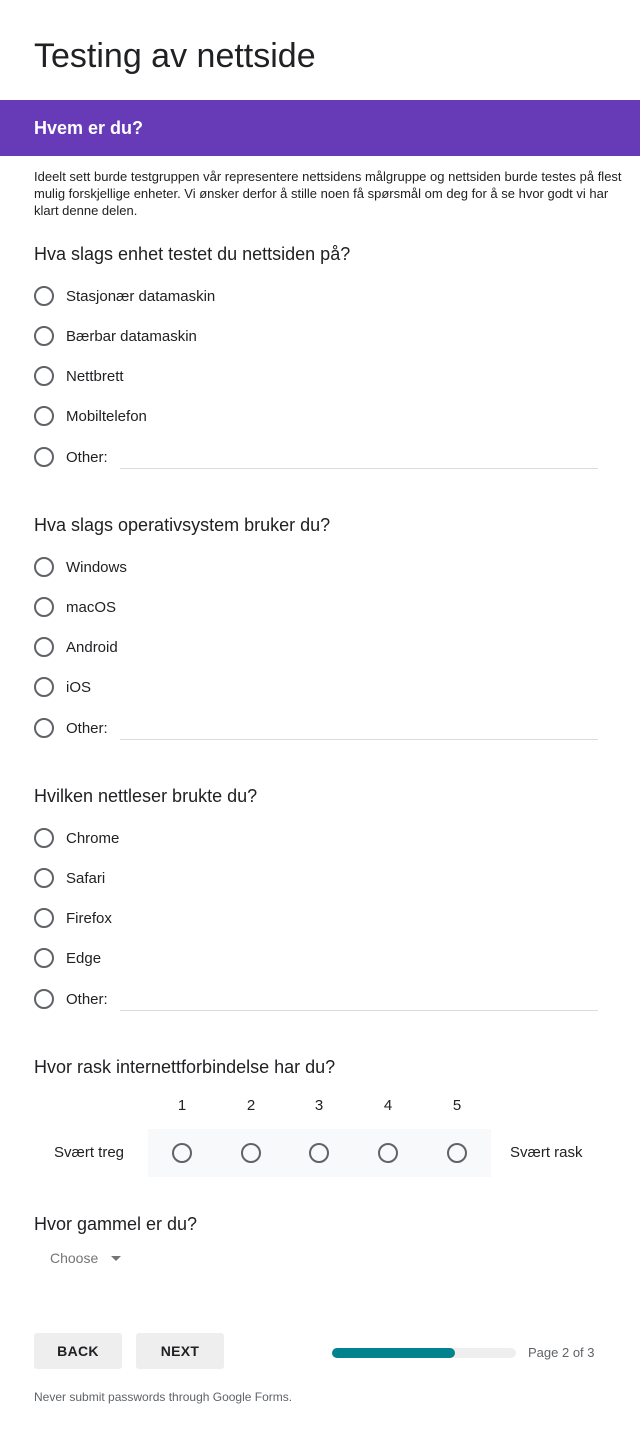 The width and height of the screenshot is (640, 1444). I want to click on option-label: Safari, so click(86, 878).